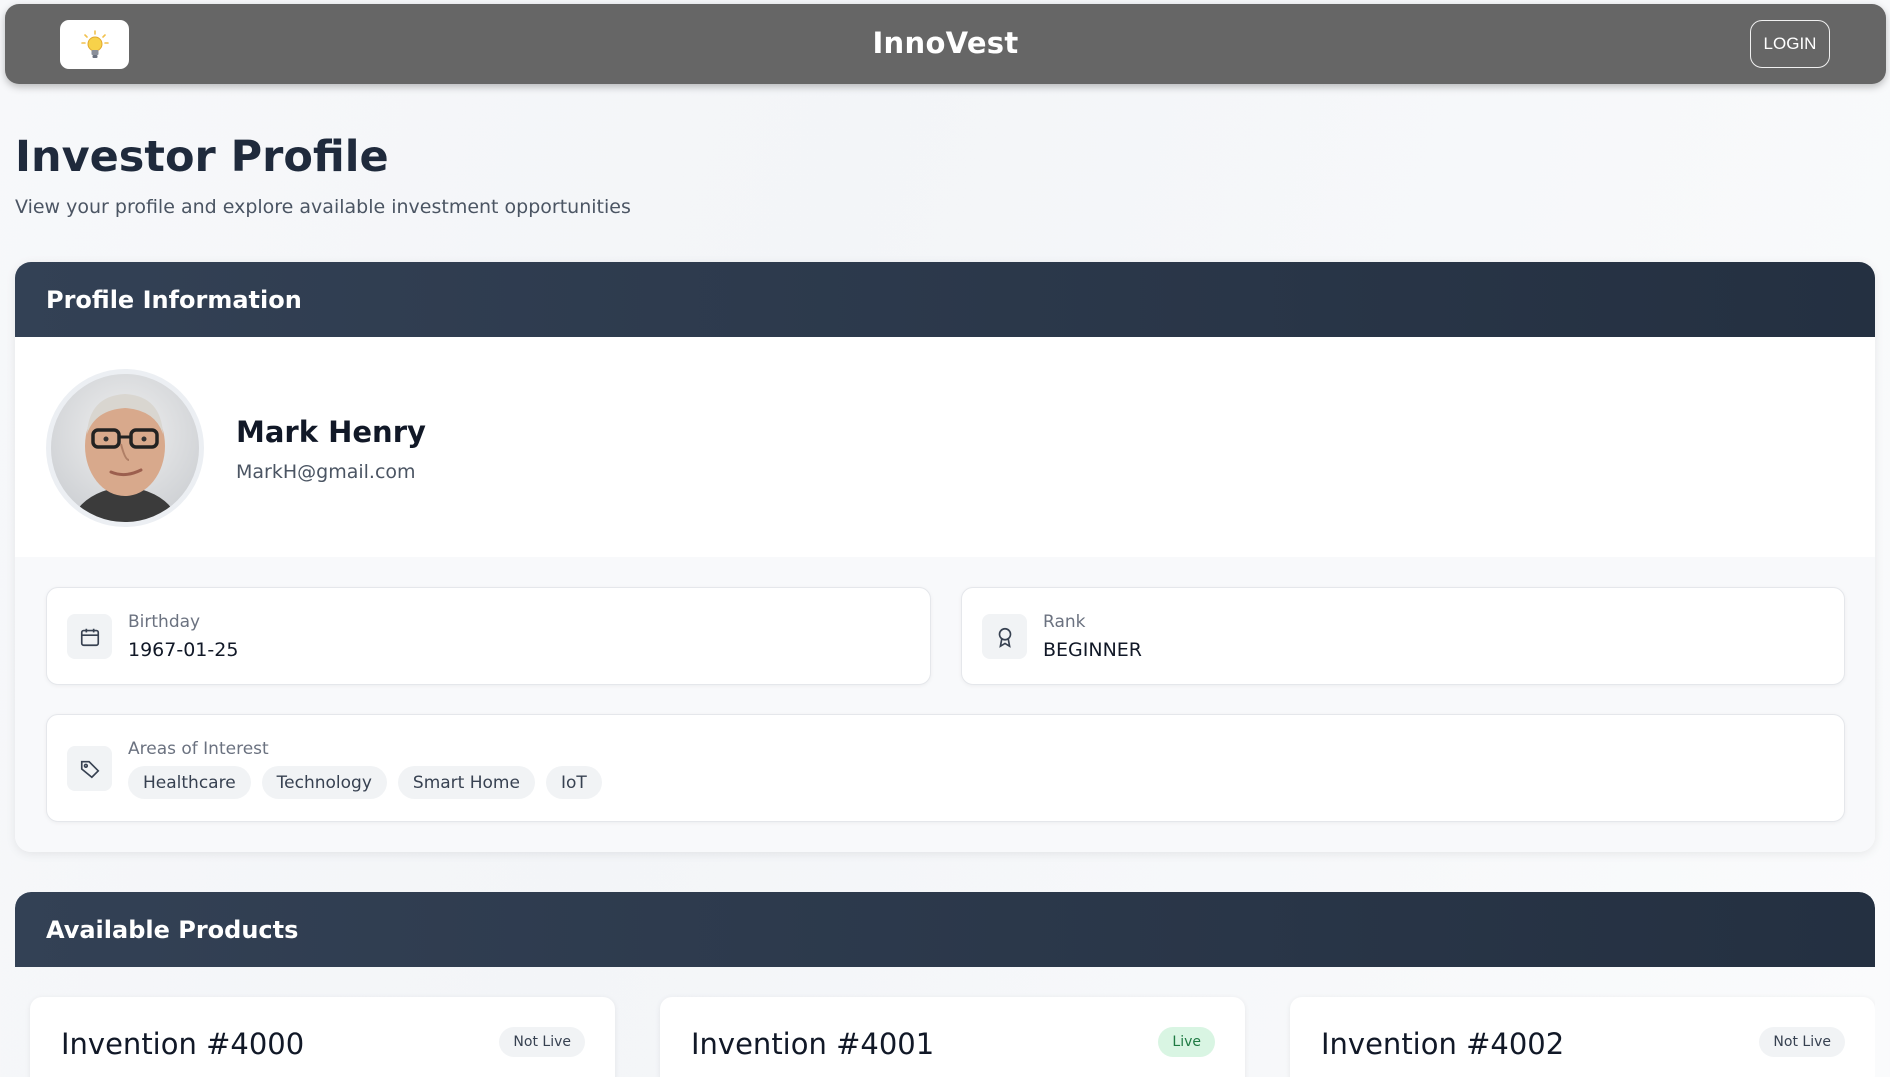 The width and height of the screenshot is (1890, 1077). What do you see at coordinates (952, 1037) in the screenshot?
I see `product-card: Invention #4001 Live` at bounding box center [952, 1037].